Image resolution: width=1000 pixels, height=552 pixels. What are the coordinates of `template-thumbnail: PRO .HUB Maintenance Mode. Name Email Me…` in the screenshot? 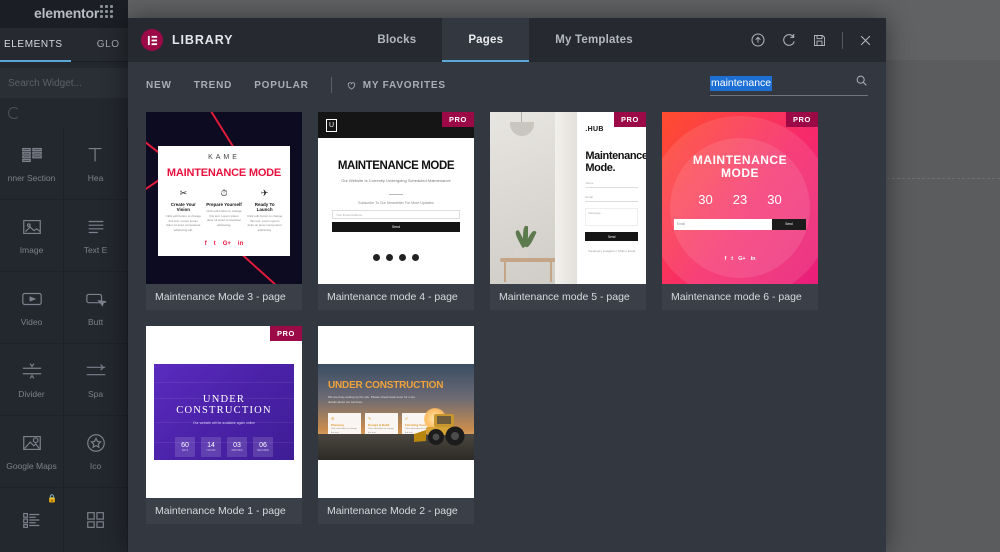 It's located at (568, 198).